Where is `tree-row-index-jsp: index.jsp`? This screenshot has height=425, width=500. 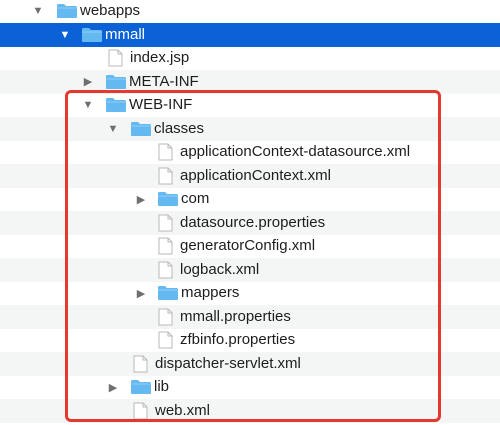
tree-row-index-jsp: index.jsp is located at coordinates (250, 58).